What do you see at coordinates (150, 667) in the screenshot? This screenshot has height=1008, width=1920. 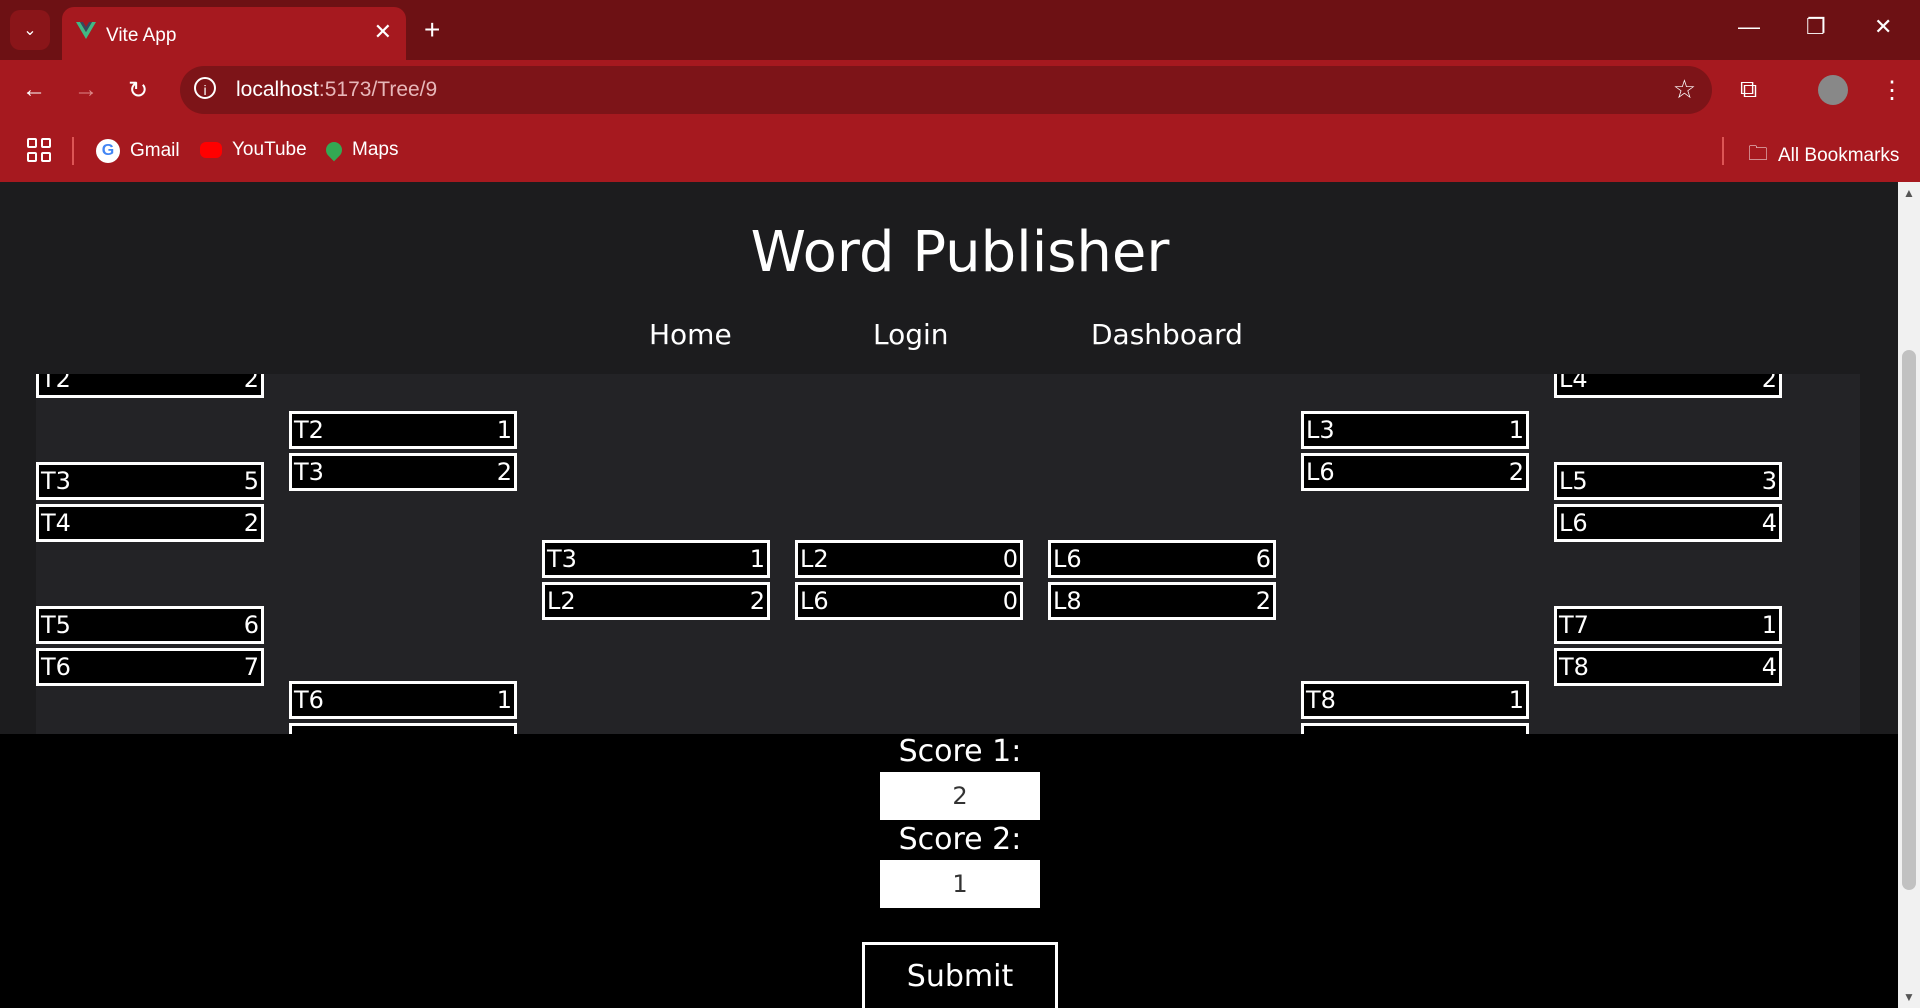 I see `bracket-team-slot: T6 7` at bounding box center [150, 667].